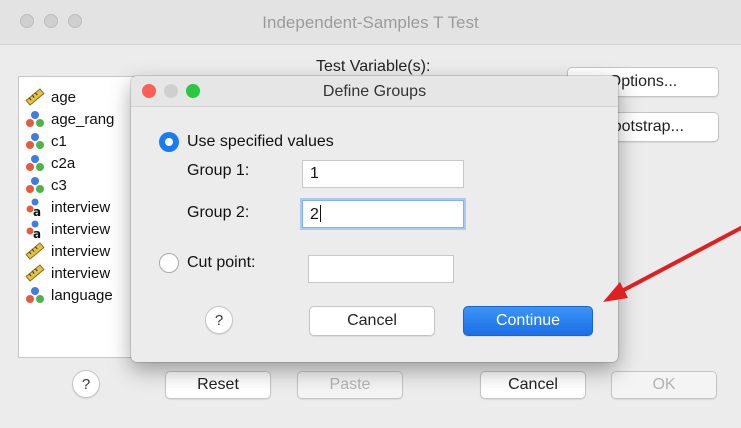  I want to click on annotation-arrow-icon, so click(672, 264).